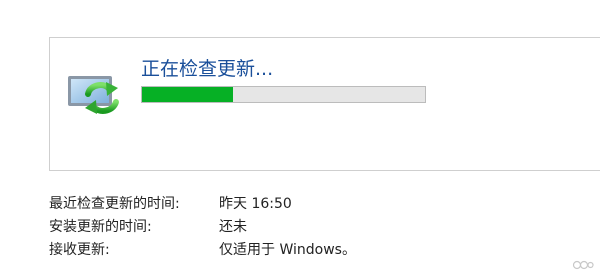 This screenshot has height=275, width=600. What do you see at coordinates (187, 94) in the screenshot?
I see `update-progress-fill` at bounding box center [187, 94].